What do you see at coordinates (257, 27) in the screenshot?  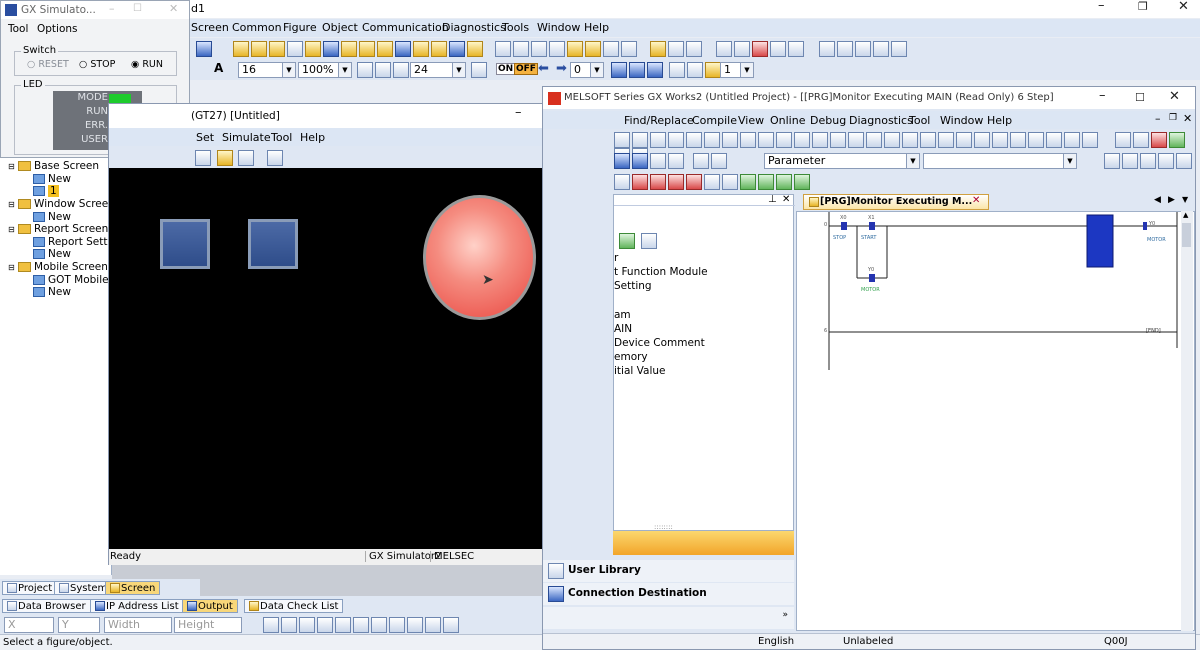 I see `menu-common: Common` at bounding box center [257, 27].